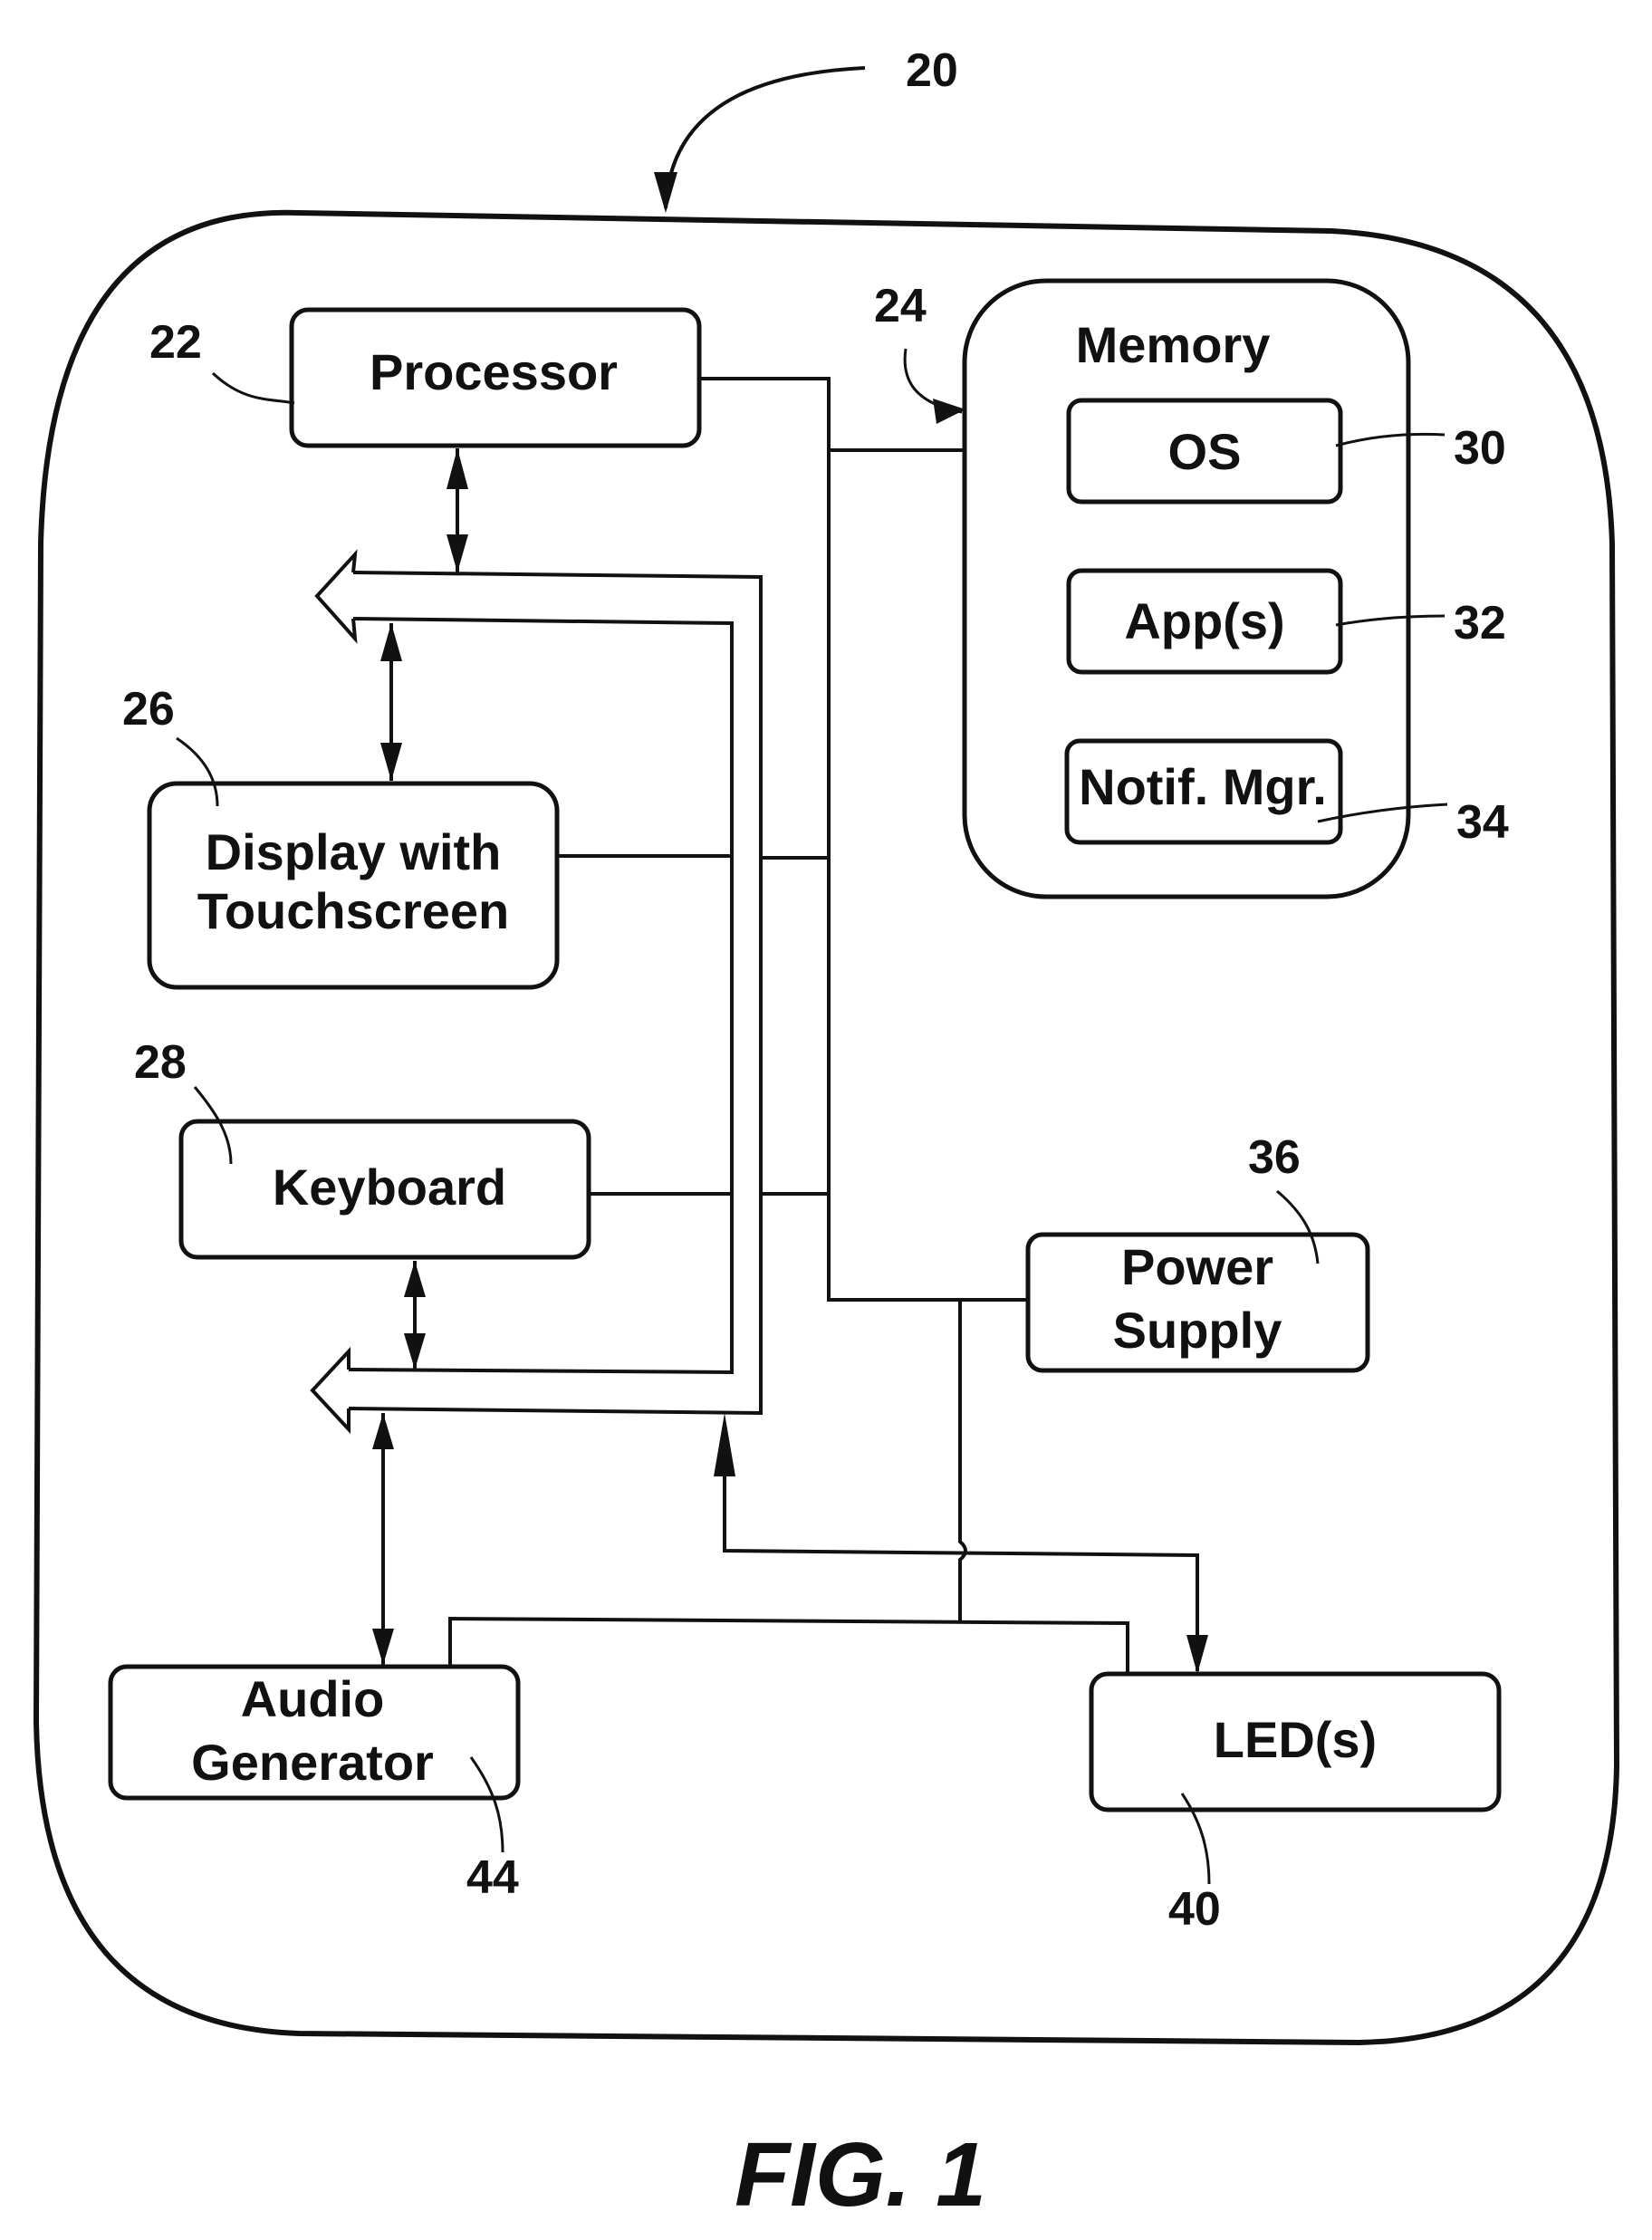 The image size is (1652, 2240). Describe the element at coordinates (353, 910) in the screenshot. I see `display-label-line2: Touchscreen` at that location.